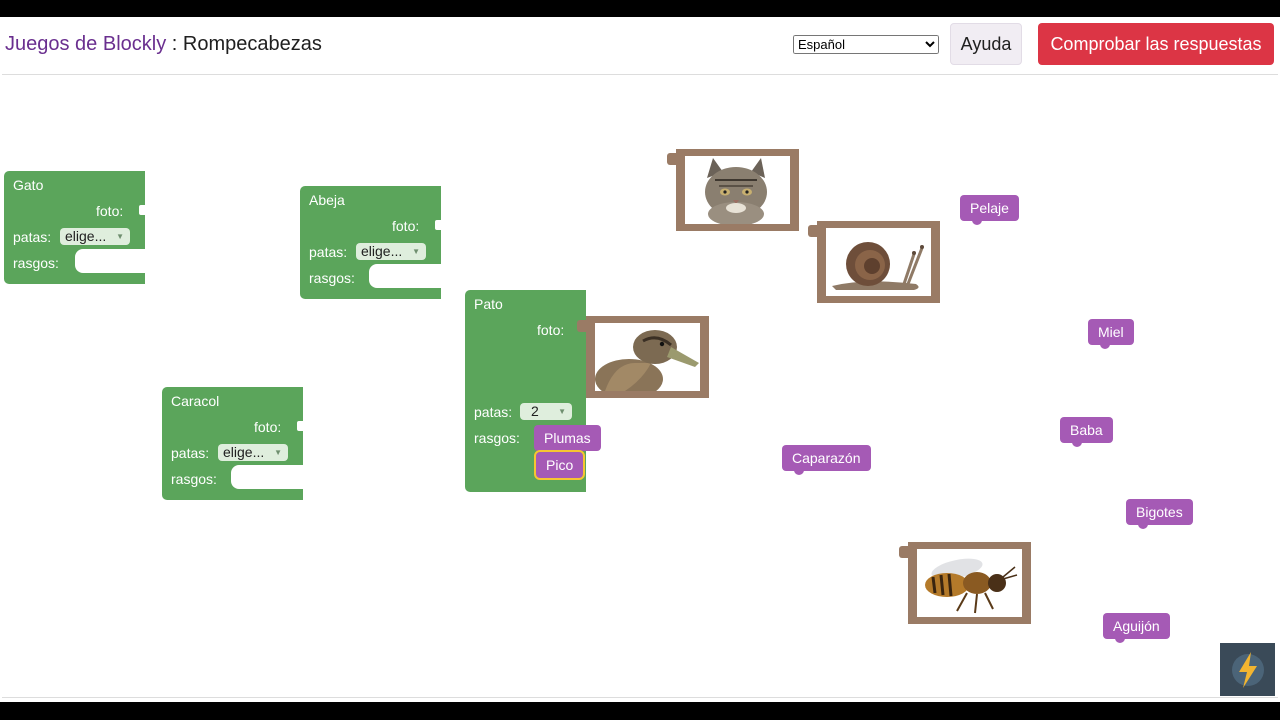 The image size is (1280, 720). Describe the element at coordinates (647, 357) in the screenshot. I see `duck-photo` at that location.